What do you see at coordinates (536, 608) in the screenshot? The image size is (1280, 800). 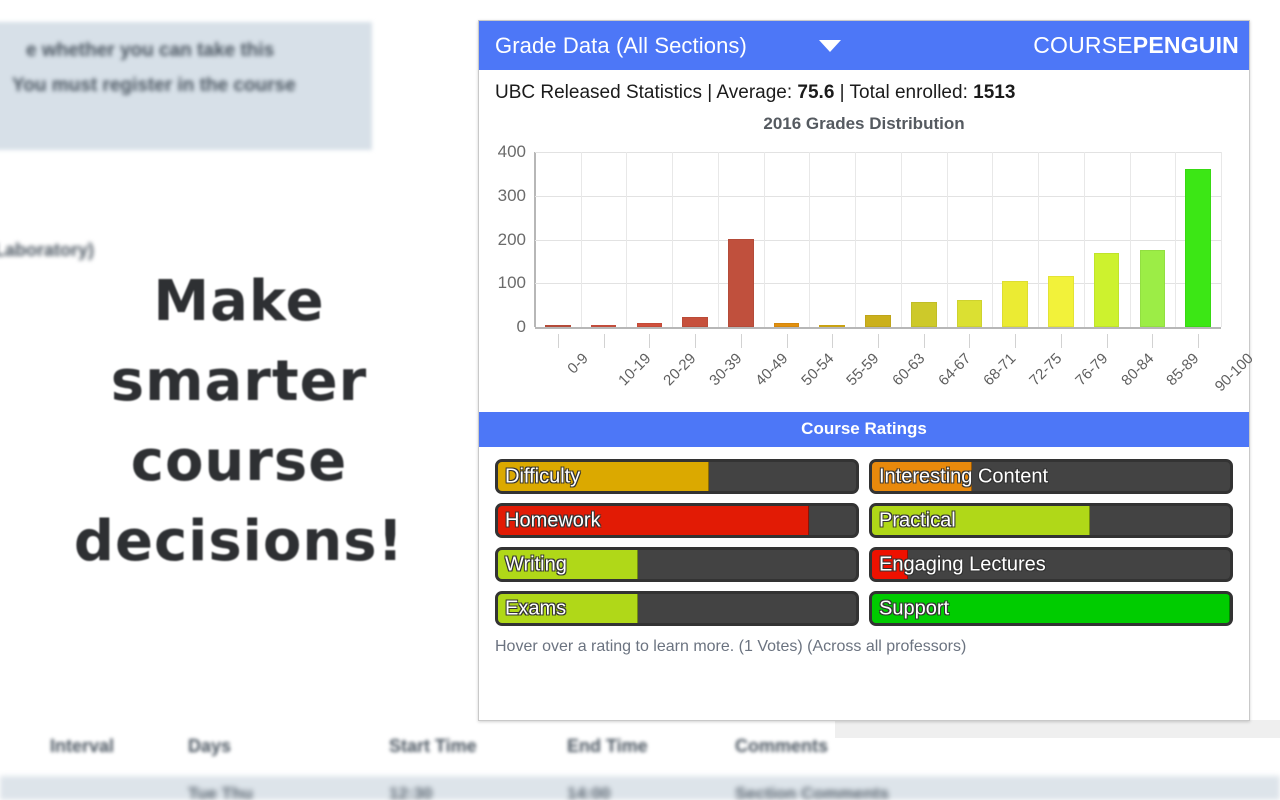 I see `rating-label: Exams` at bounding box center [536, 608].